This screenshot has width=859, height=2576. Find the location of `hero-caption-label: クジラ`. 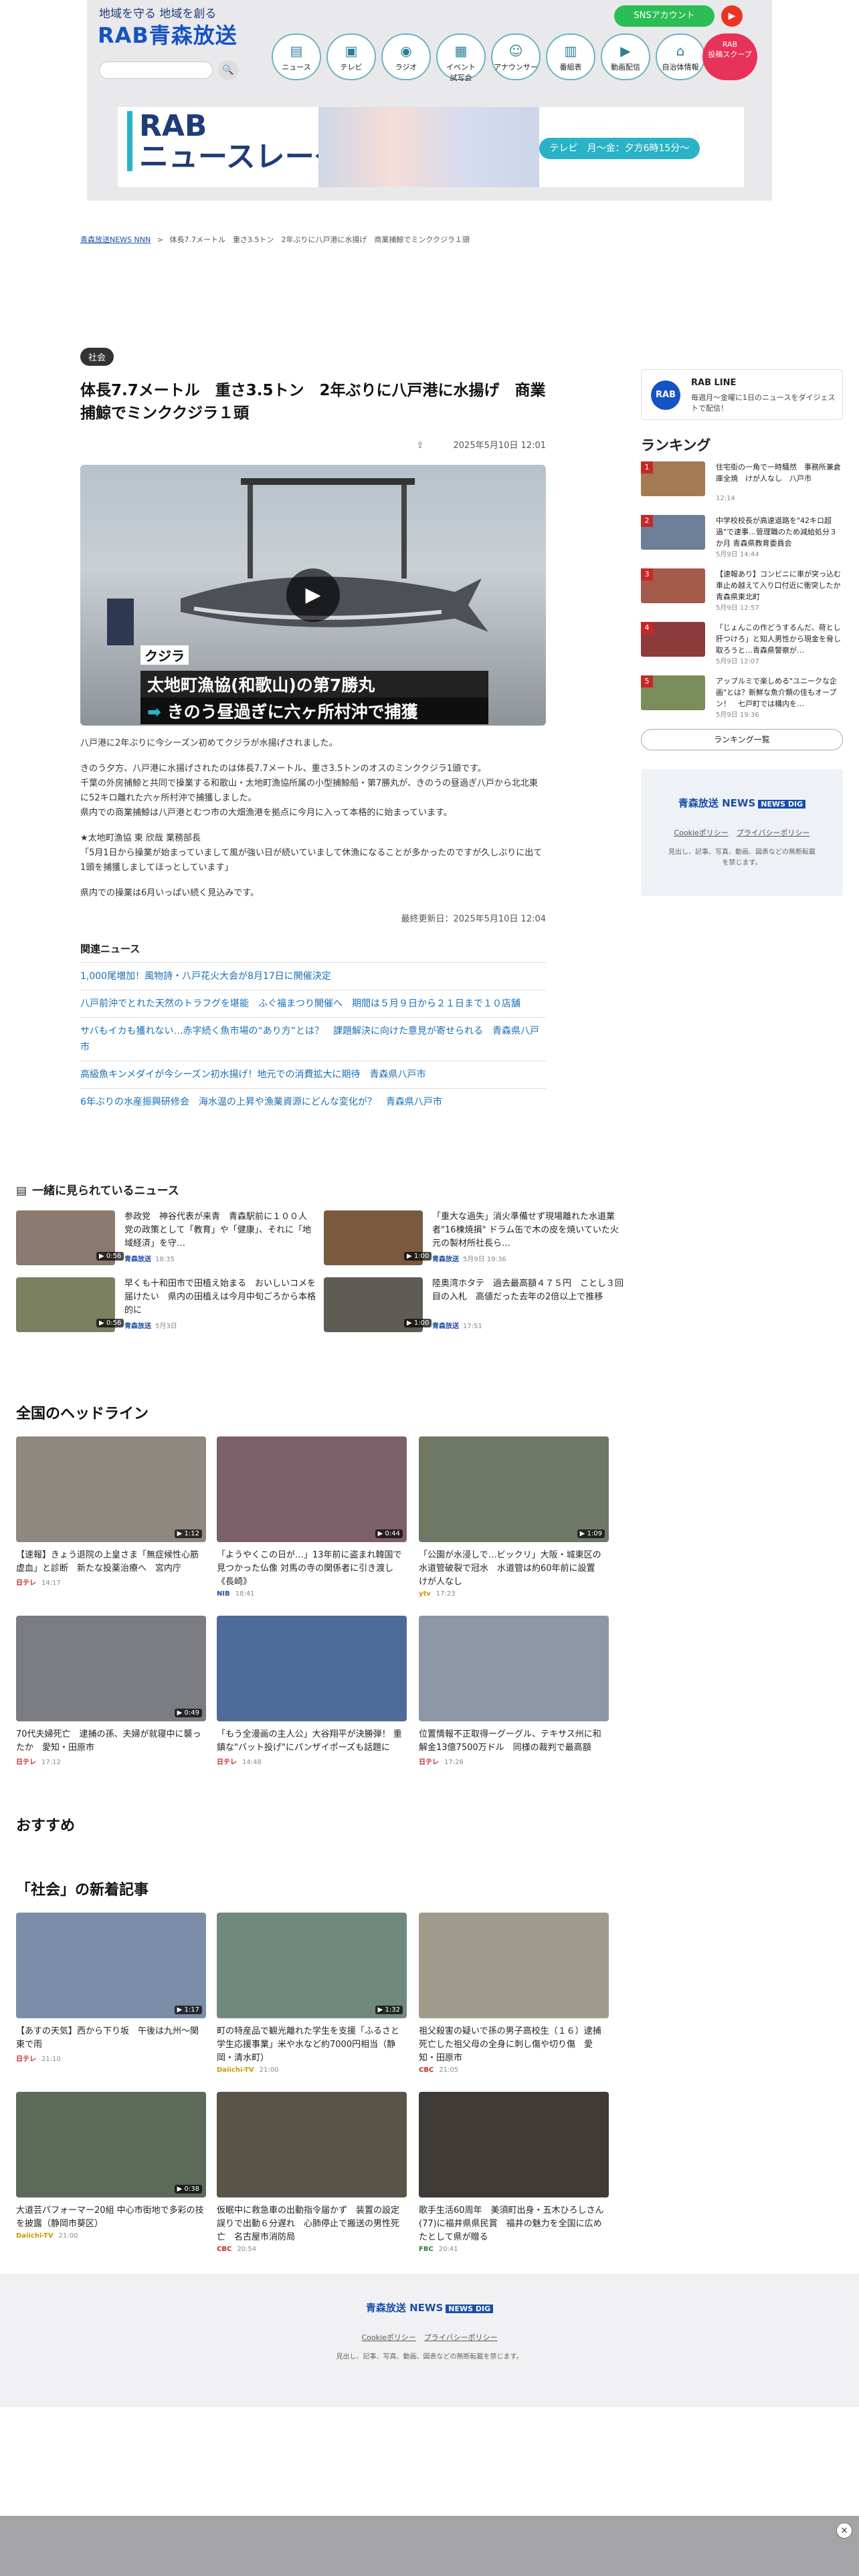

hero-caption-label: クジラ is located at coordinates (164, 655).